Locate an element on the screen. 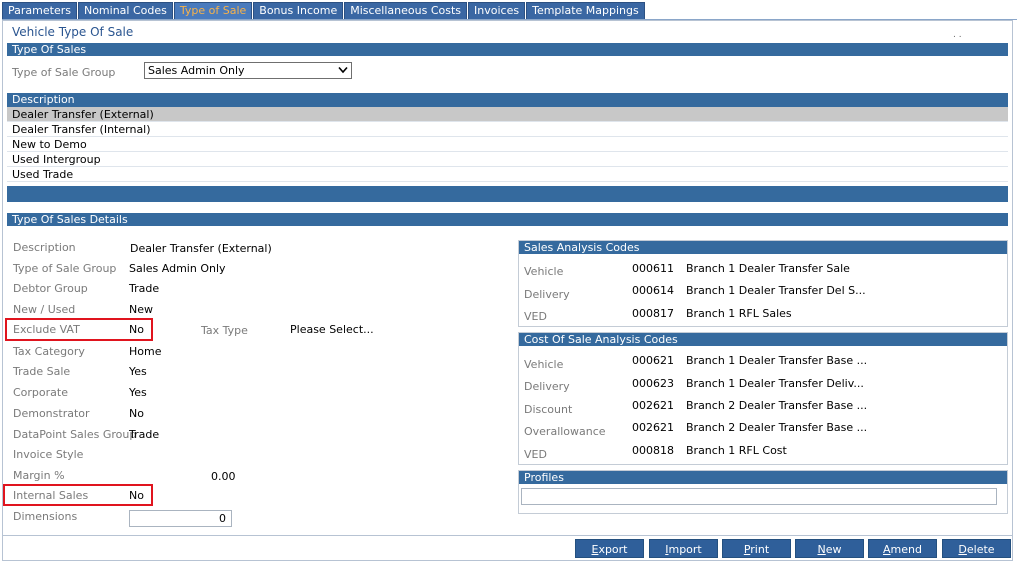 The image size is (1019, 564). datapoint-sales-group-label: DataPoint Sales Group is located at coordinates (75, 434).